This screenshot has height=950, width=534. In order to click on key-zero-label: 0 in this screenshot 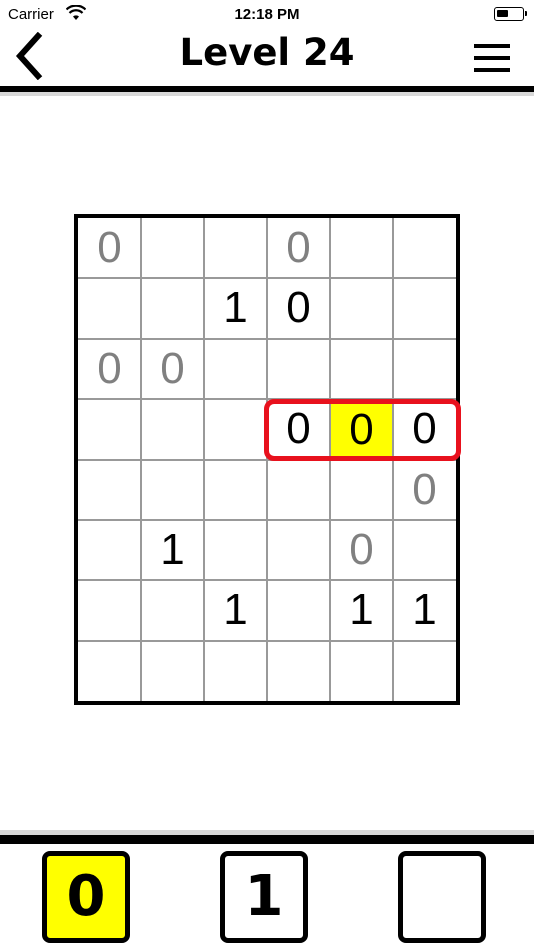, I will do `click(86, 896)`.